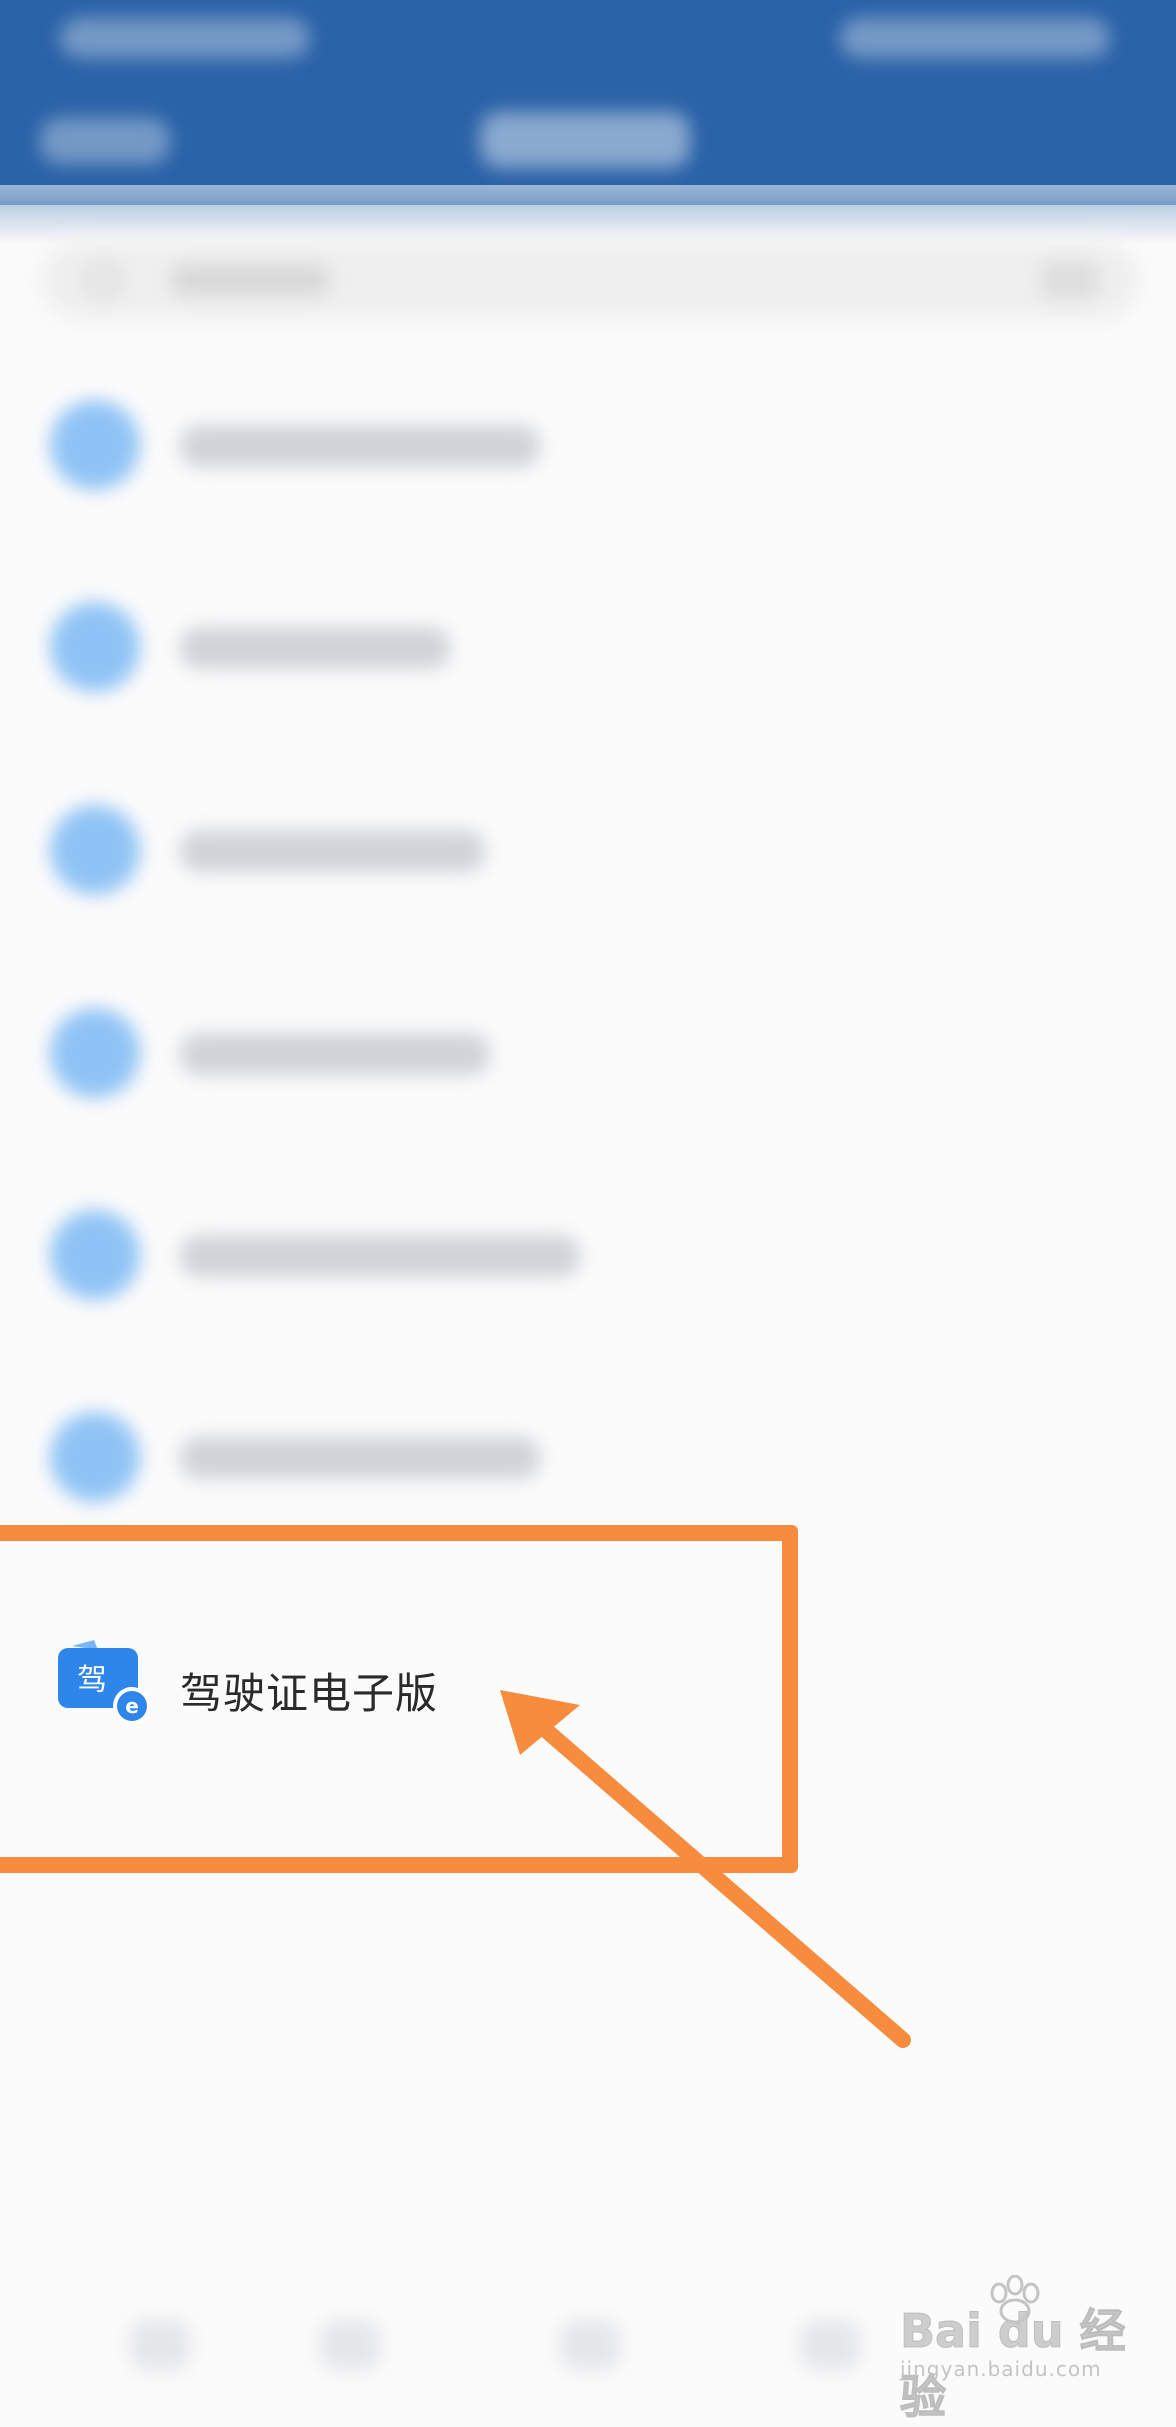 The width and height of the screenshot is (1176, 2427). What do you see at coordinates (105, 141) in the screenshot?
I see `back-button` at bounding box center [105, 141].